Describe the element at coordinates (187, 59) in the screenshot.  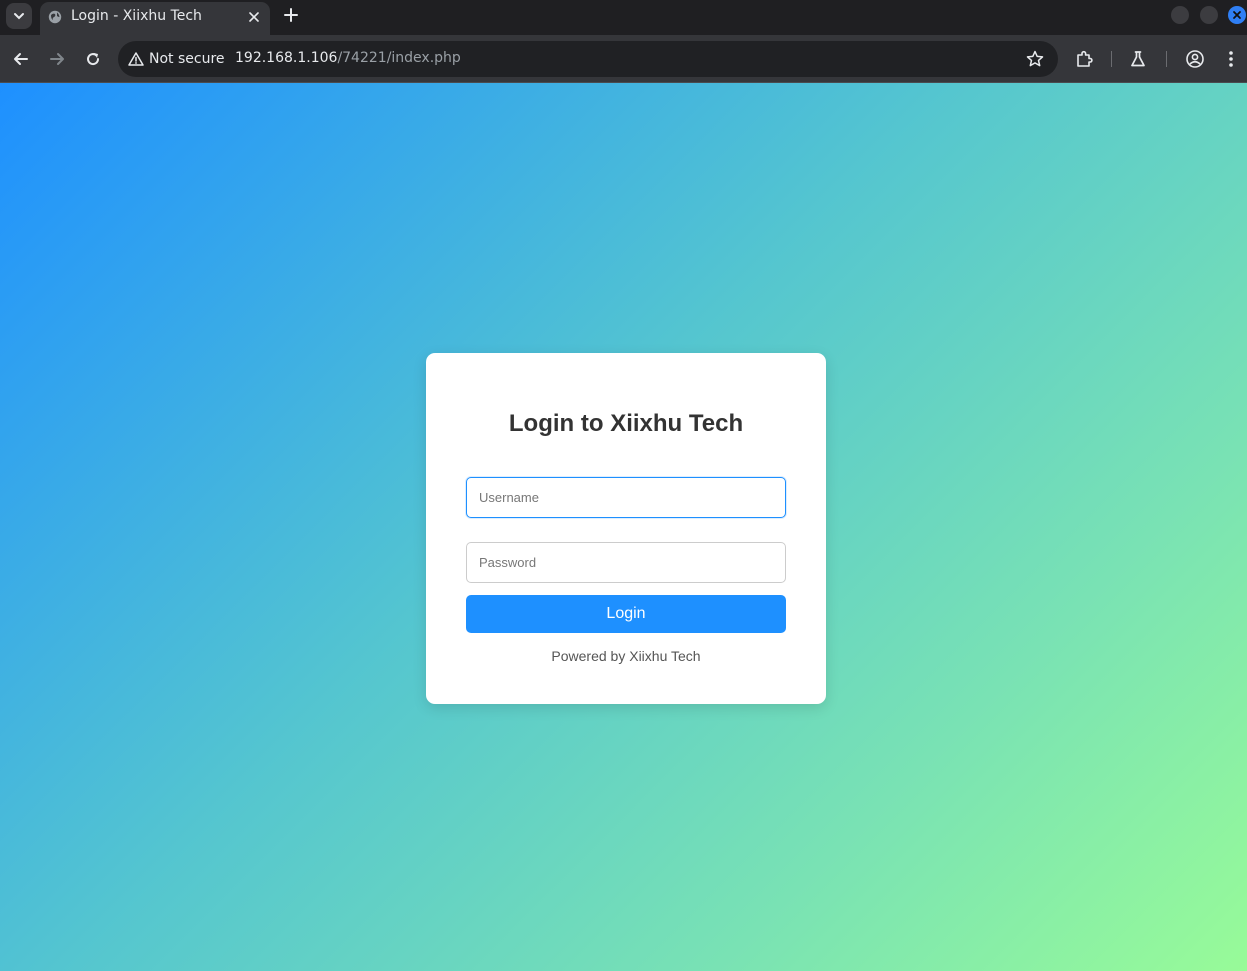
I see `security-label: Not secure` at that location.